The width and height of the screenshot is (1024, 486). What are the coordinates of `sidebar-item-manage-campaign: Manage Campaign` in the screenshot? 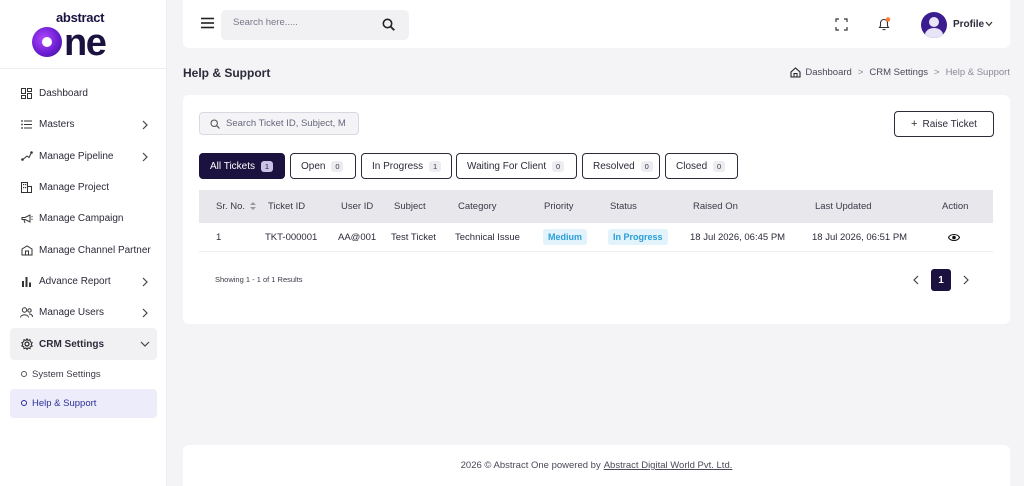 It's located at (83, 218).